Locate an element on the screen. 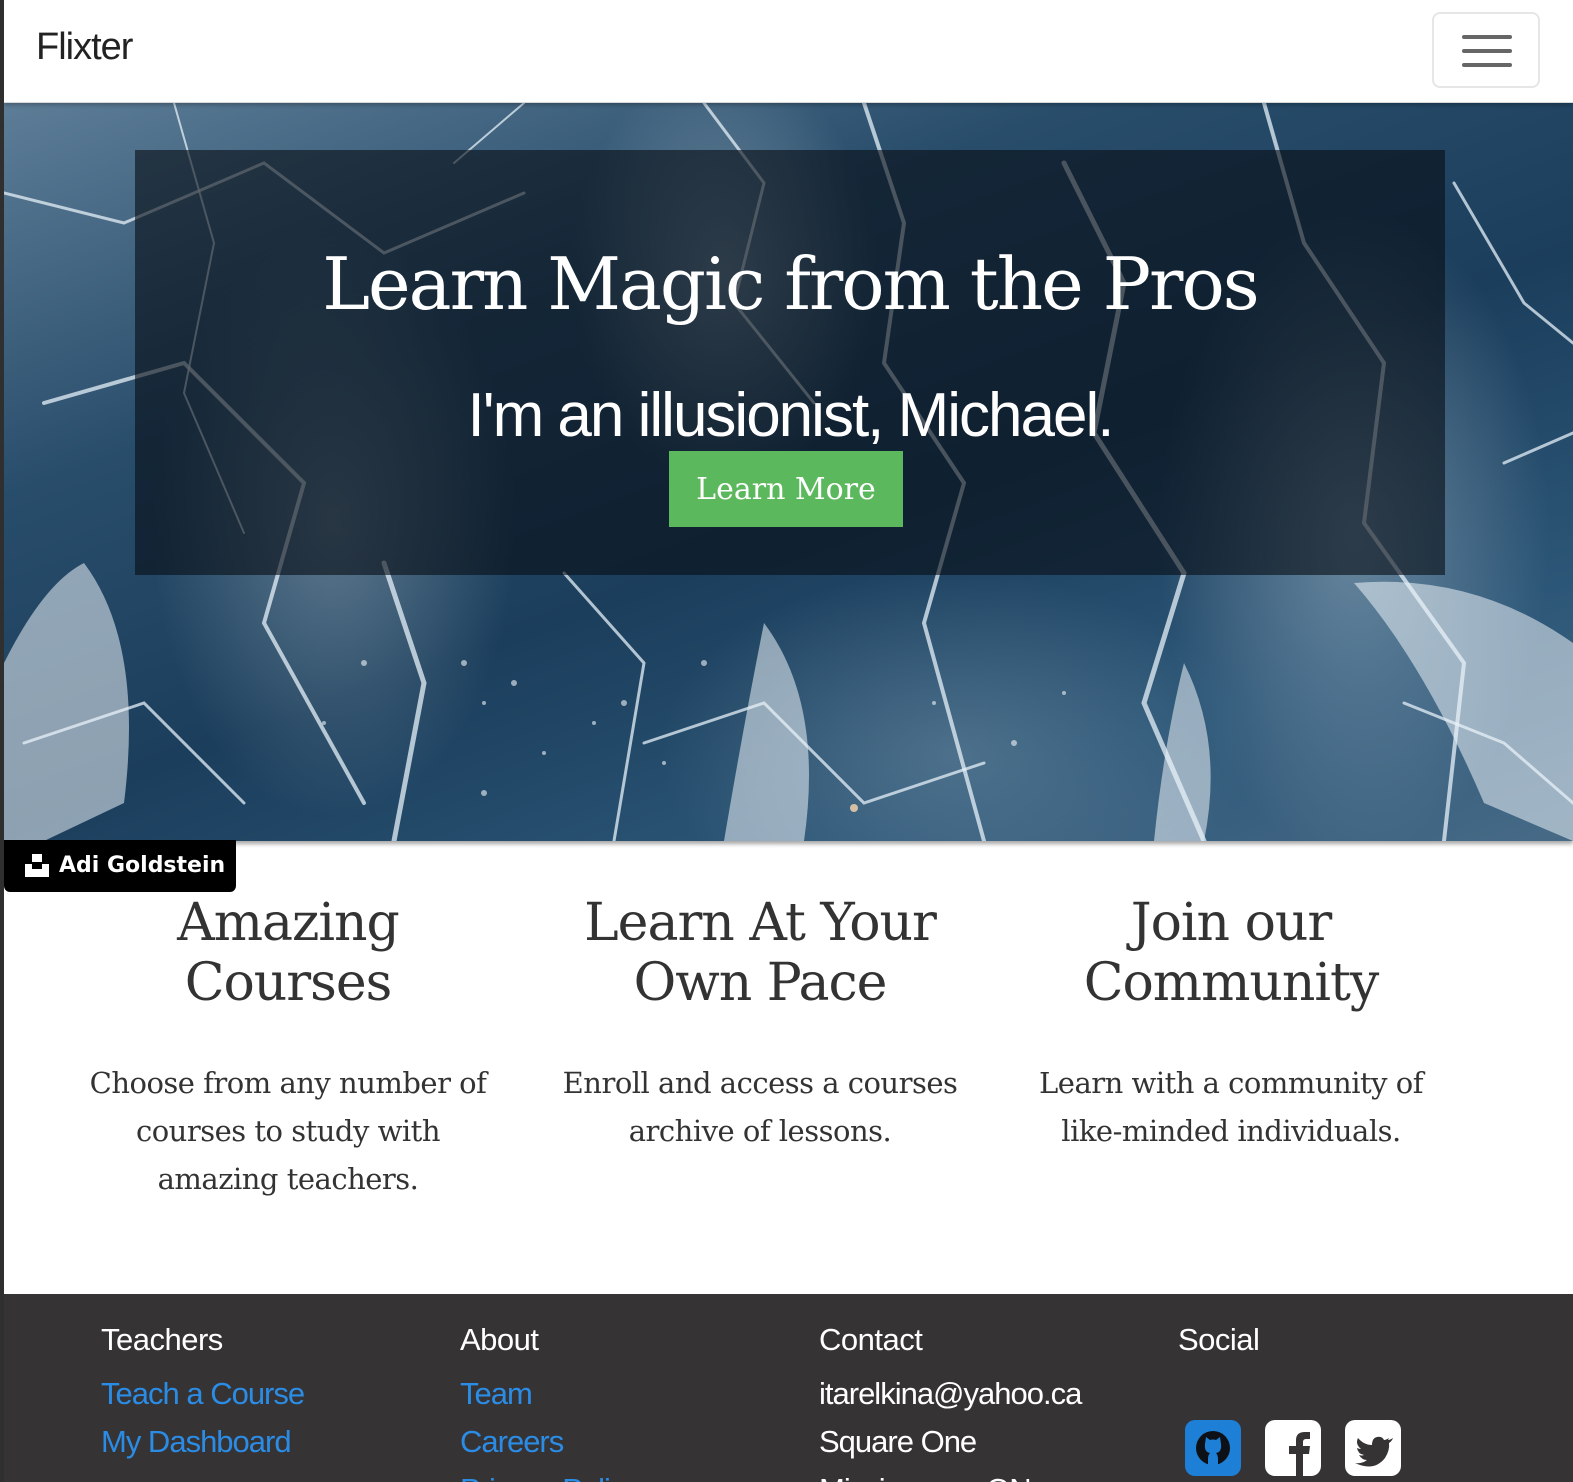 Image resolution: width=1573 pixels, height=1482 pixels. footer-heading: Teachers is located at coordinates (162, 1339).